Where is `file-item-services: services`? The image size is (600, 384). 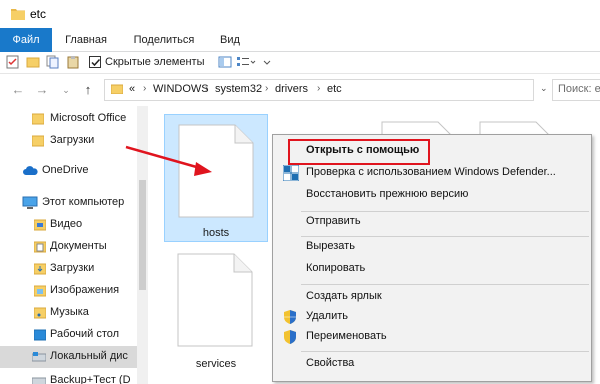
file-item-services: services is located at coordinates (216, 311).